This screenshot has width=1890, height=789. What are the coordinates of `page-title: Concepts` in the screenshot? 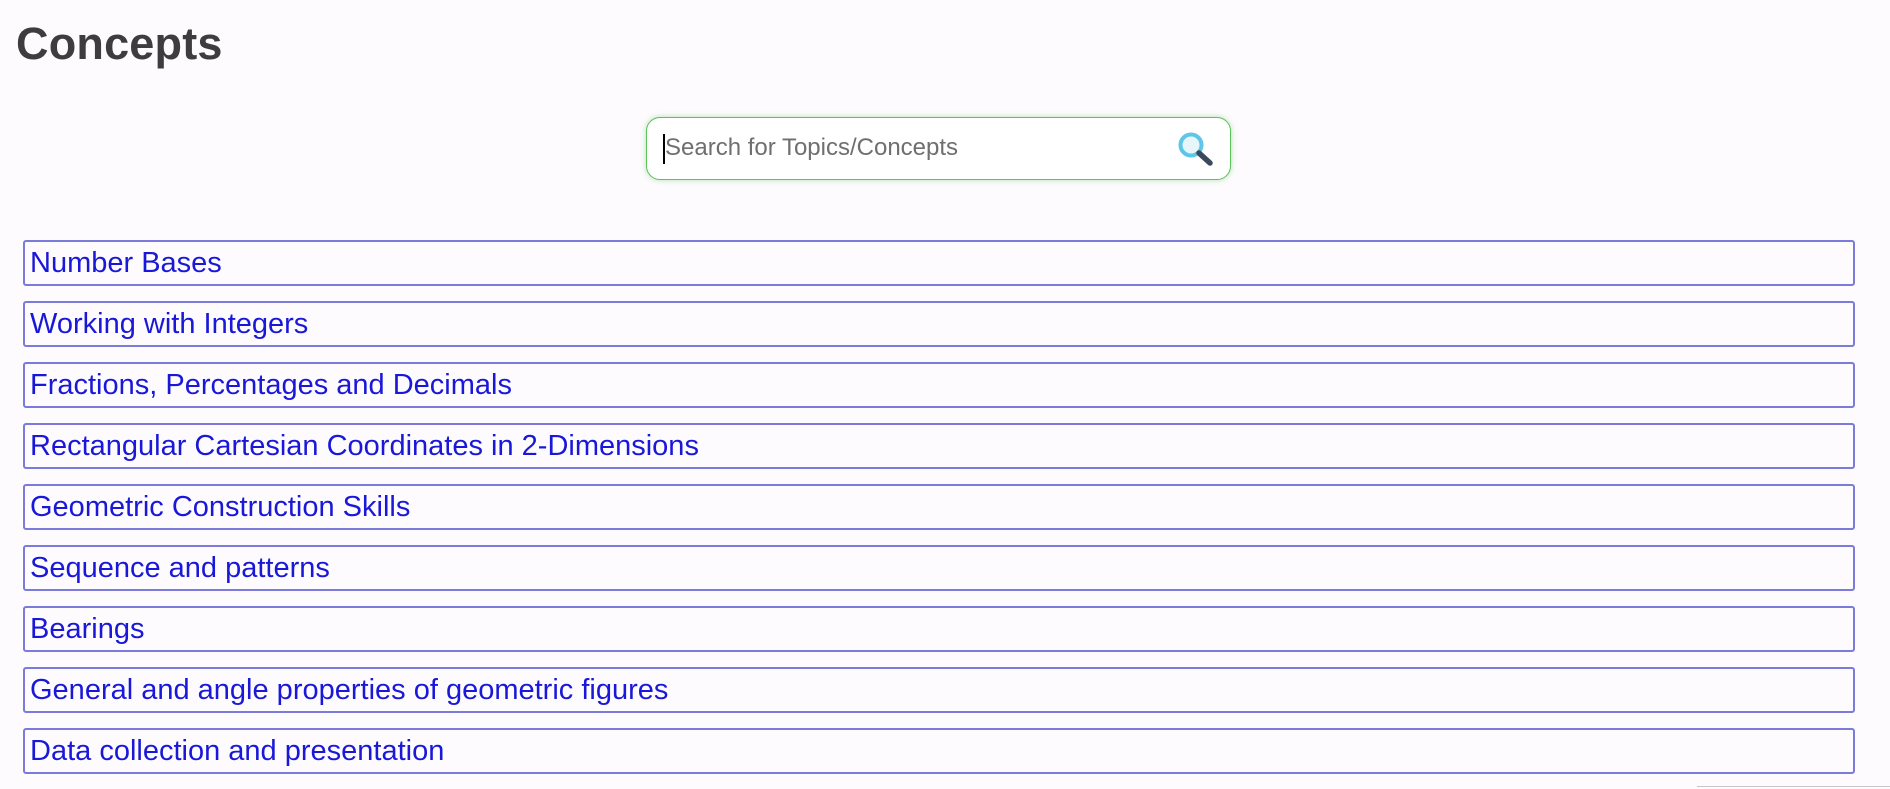 It's located at (119, 43).